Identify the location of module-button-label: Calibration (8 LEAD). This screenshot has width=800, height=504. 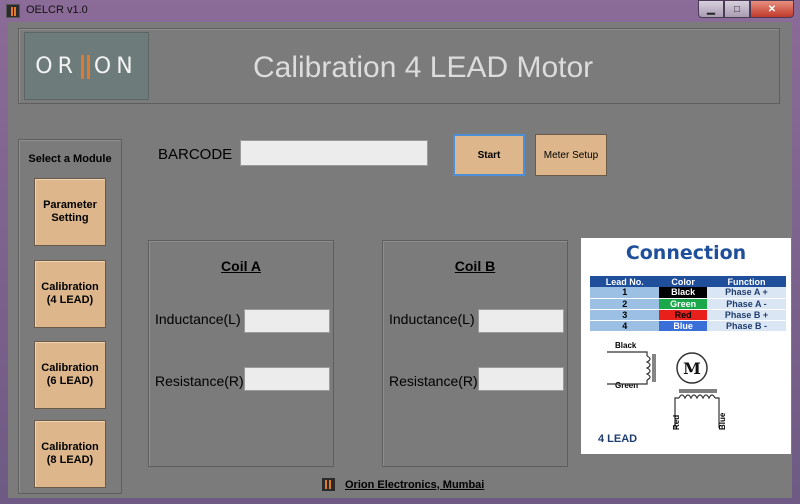
(70, 453).